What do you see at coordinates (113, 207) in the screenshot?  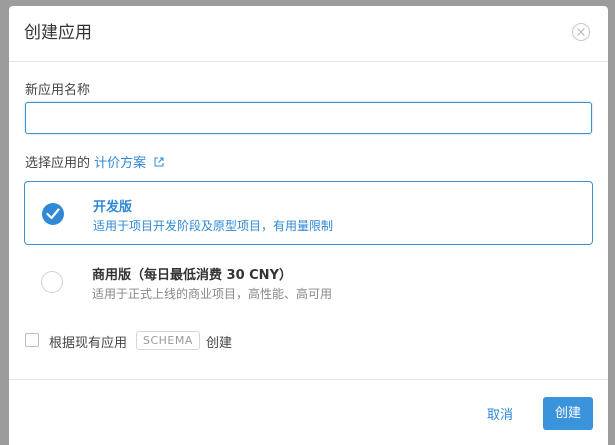 I see `plan-title-development: 开发版` at bounding box center [113, 207].